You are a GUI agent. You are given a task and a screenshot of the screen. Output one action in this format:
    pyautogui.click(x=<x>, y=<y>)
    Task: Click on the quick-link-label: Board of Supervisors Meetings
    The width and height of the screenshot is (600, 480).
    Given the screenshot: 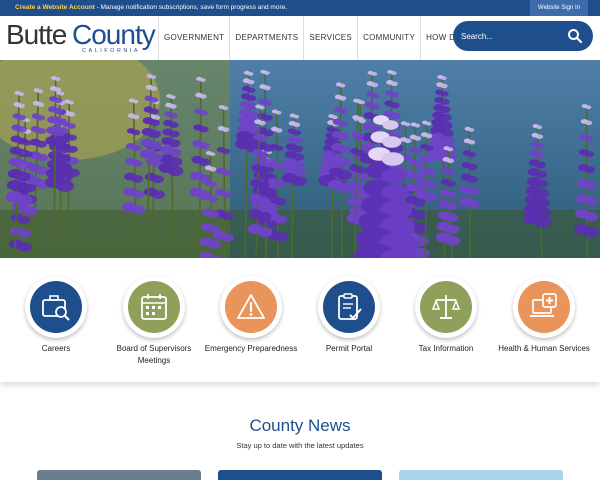 What is the action you would take?
    pyautogui.click(x=154, y=354)
    